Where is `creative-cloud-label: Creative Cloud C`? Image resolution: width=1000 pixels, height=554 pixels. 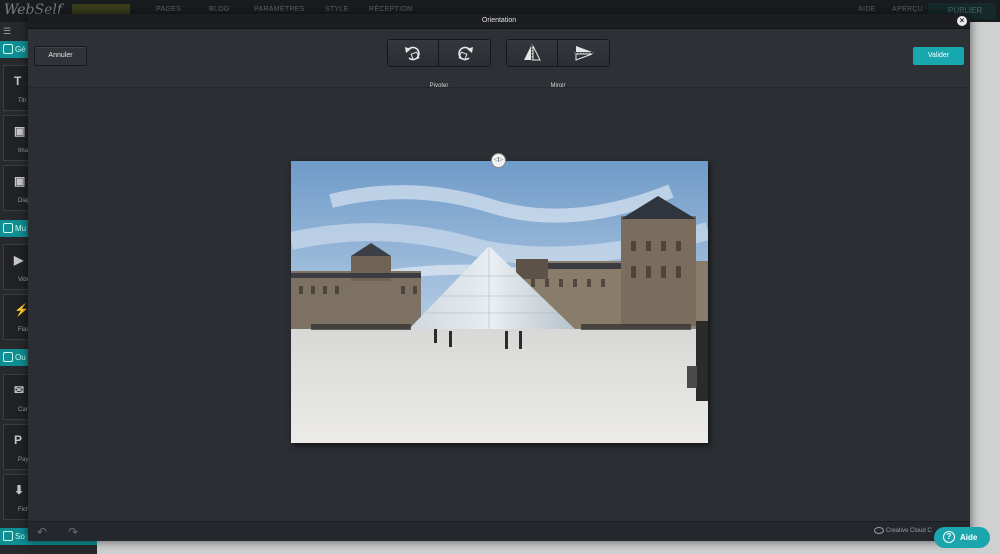
creative-cloud-label: Creative Cloud C is located at coordinates (909, 531).